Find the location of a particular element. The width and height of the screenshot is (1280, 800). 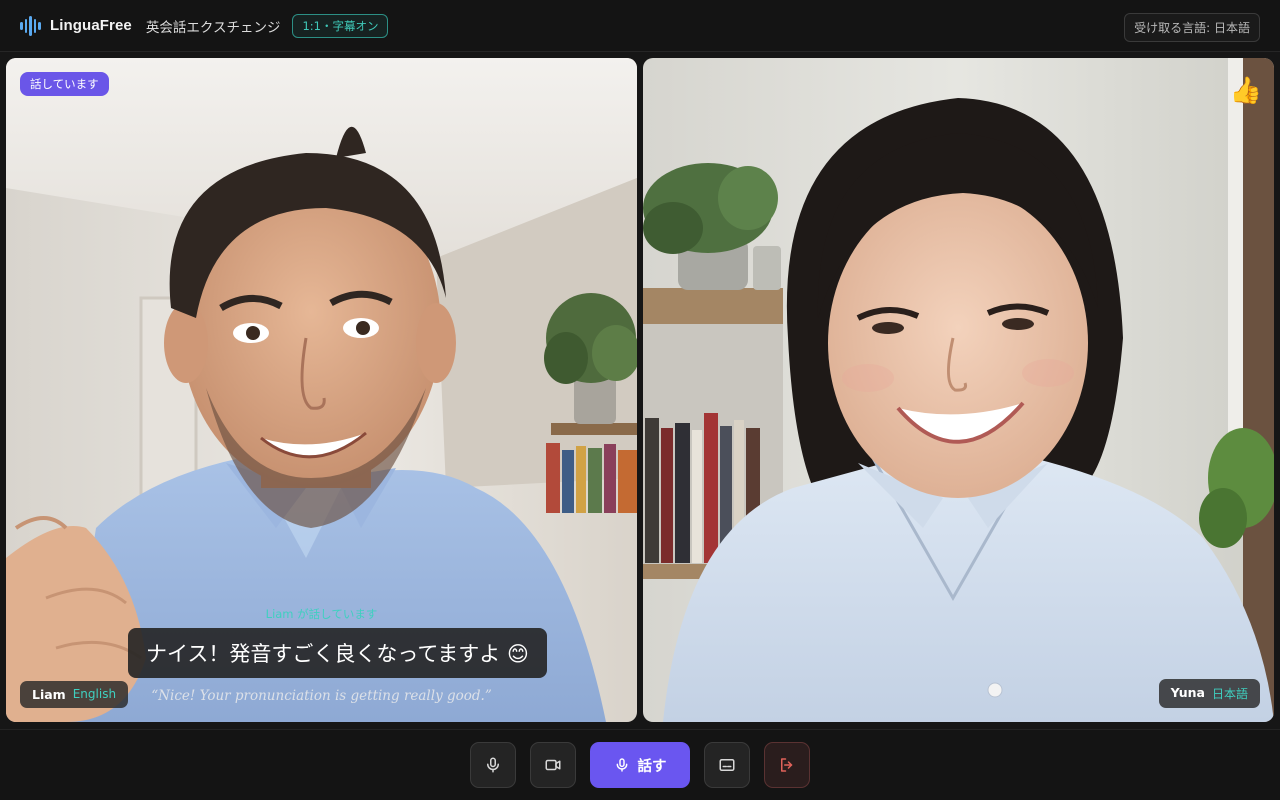

speaking-badge: 話しています is located at coordinates (64, 84).